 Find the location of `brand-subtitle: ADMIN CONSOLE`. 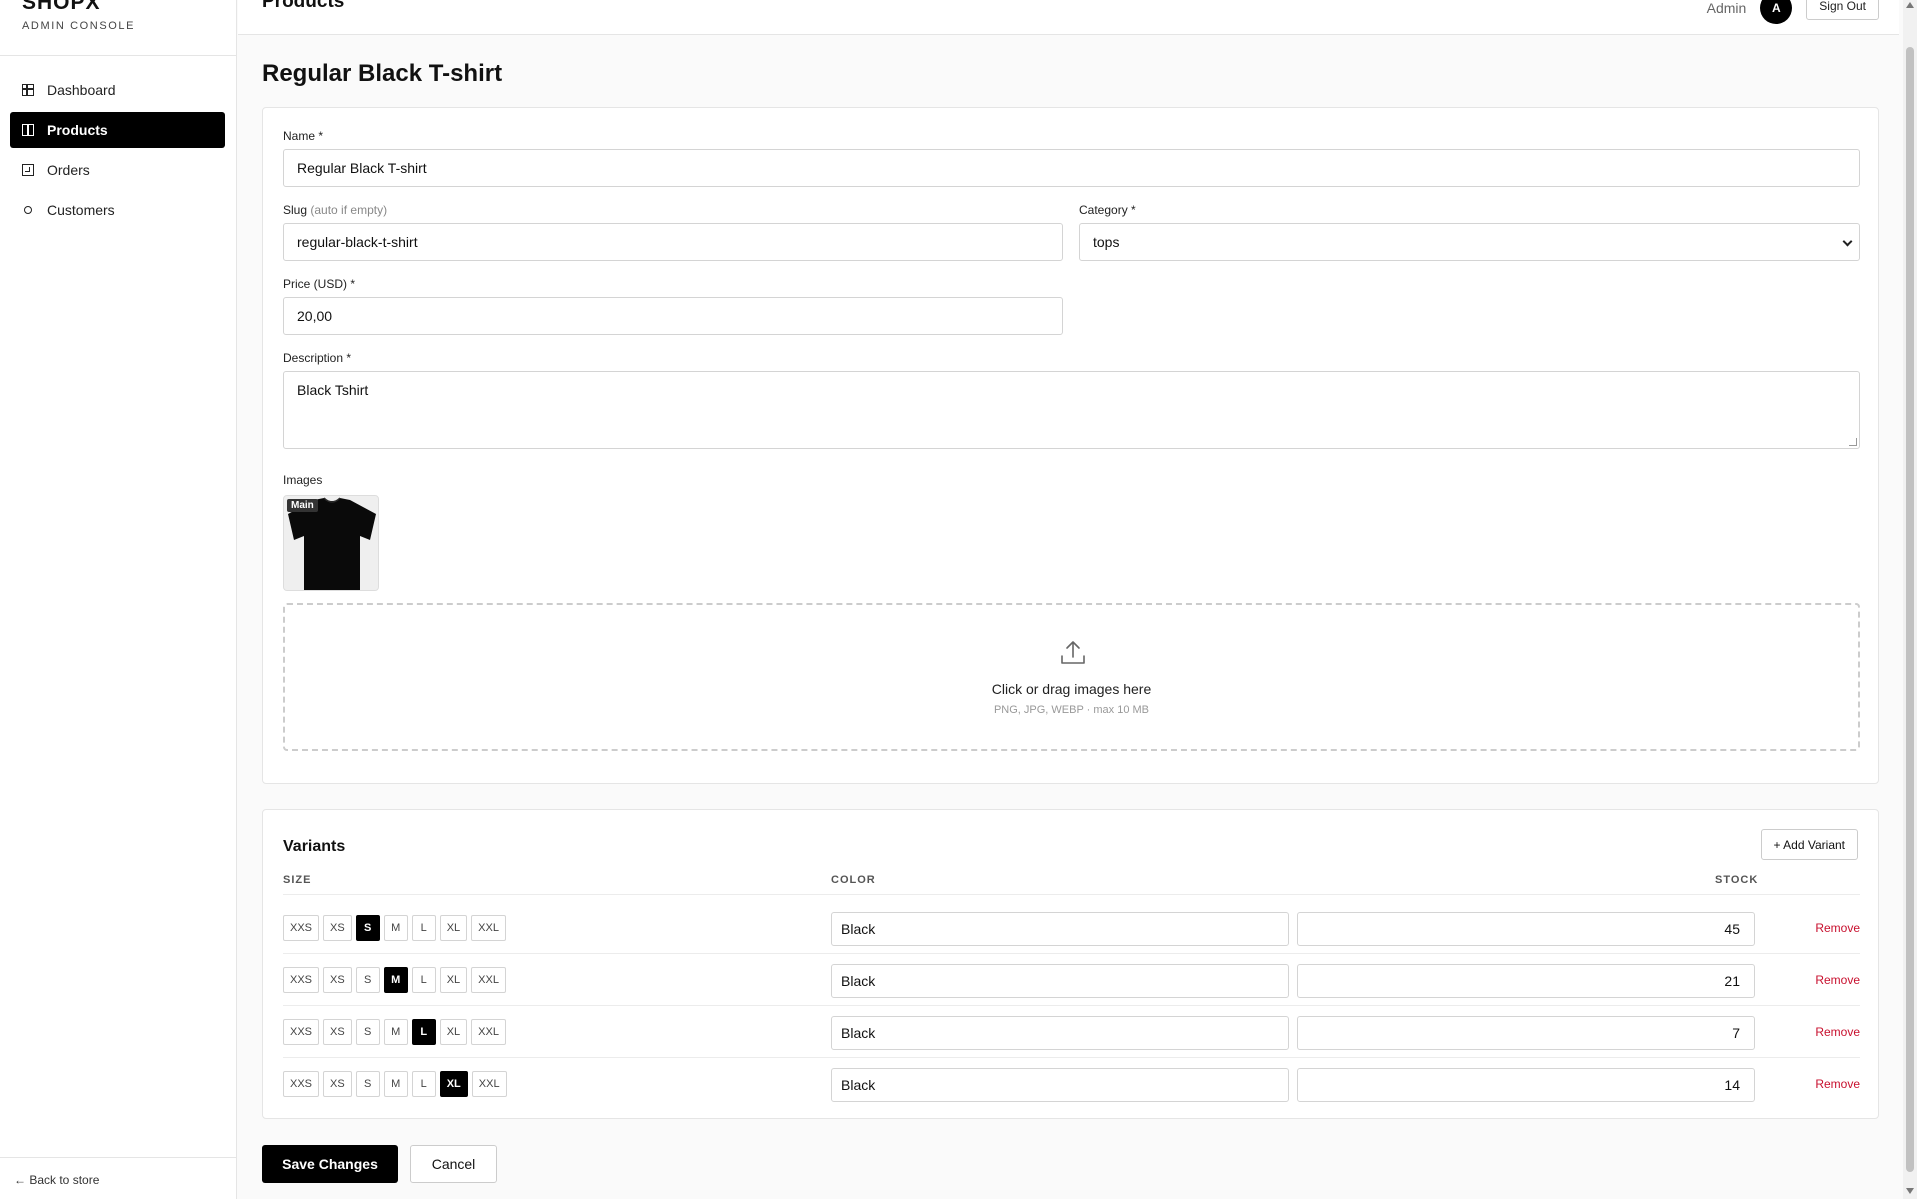

brand-subtitle: ADMIN CONSOLE is located at coordinates (79, 26).